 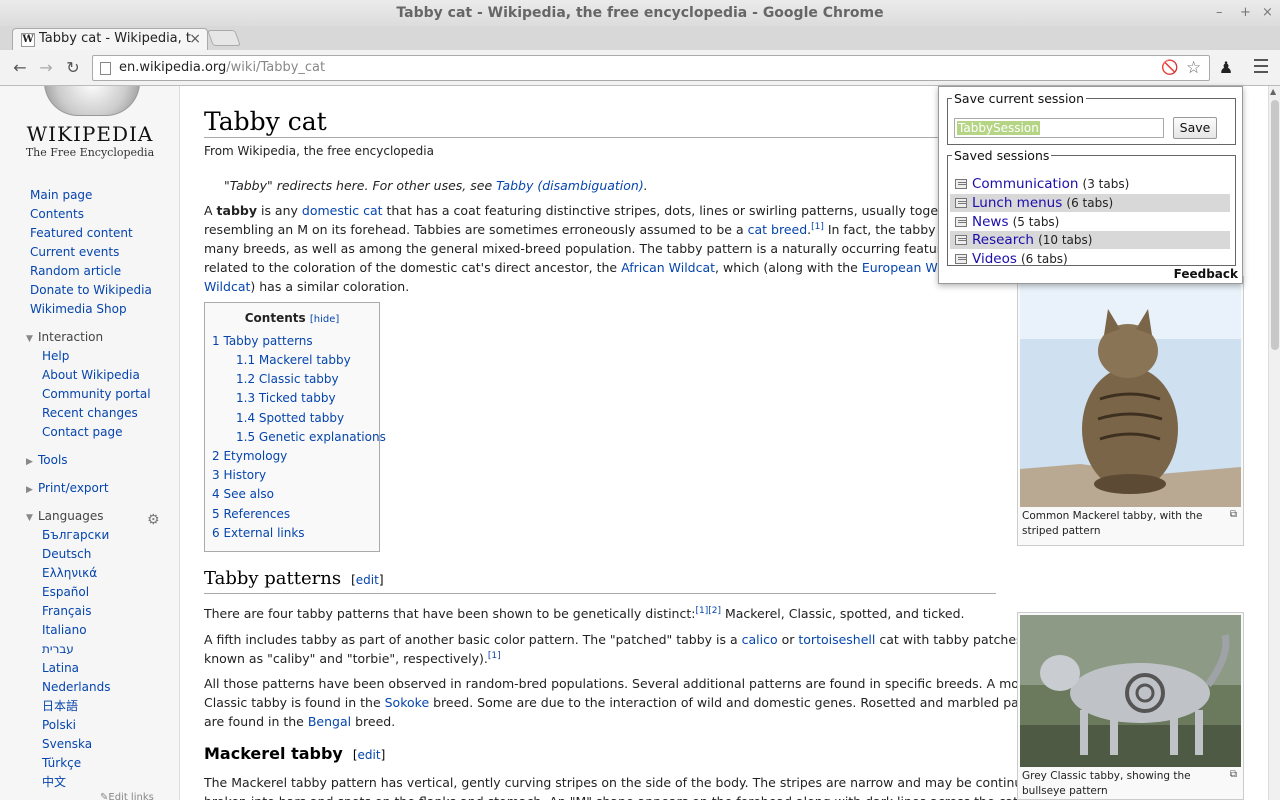 What do you see at coordinates (224, 38) in the screenshot?
I see `new-tab-button` at bounding box center [224, 38].